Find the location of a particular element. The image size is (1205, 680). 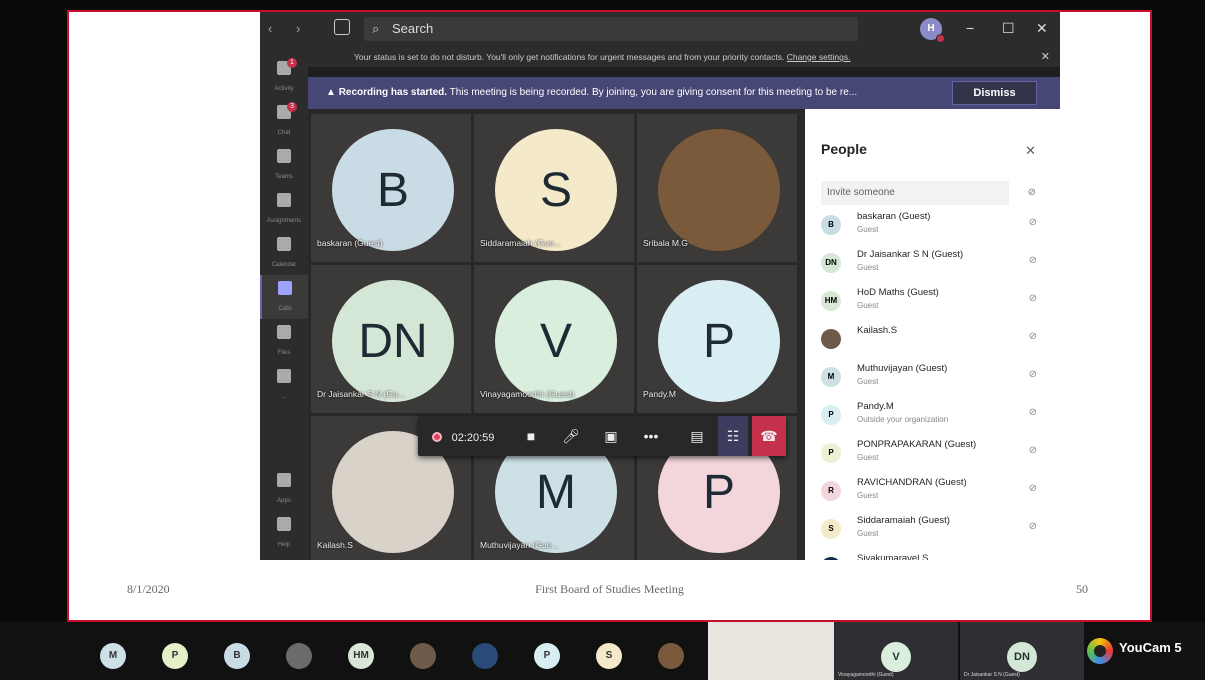

notification-badge: 1 is located at coordinates (292, 63).